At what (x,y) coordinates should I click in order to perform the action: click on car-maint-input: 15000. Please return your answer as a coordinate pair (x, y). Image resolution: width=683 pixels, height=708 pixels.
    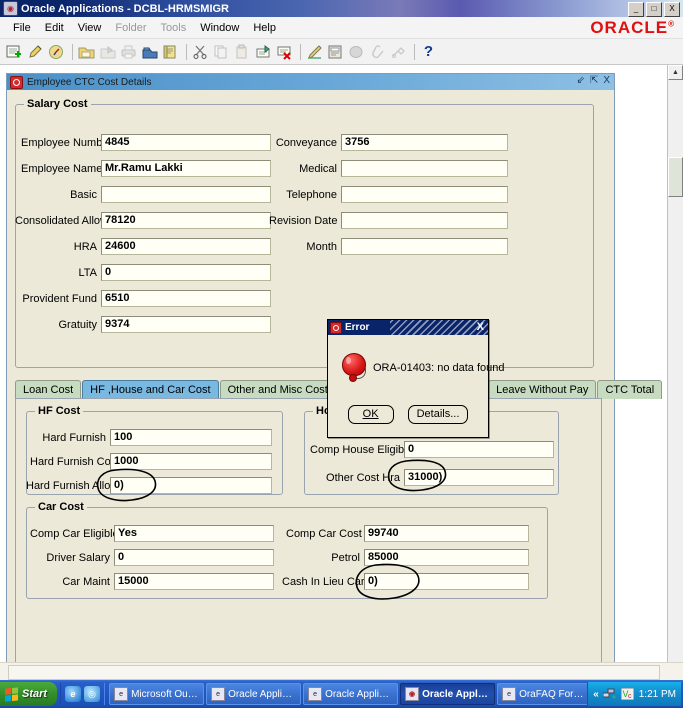
    Looking at the image, I should click on (194, 581).